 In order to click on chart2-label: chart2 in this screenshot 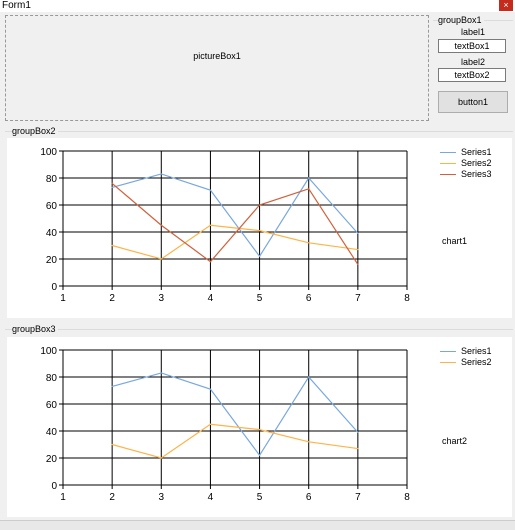, I will do `click(455, 441)`.